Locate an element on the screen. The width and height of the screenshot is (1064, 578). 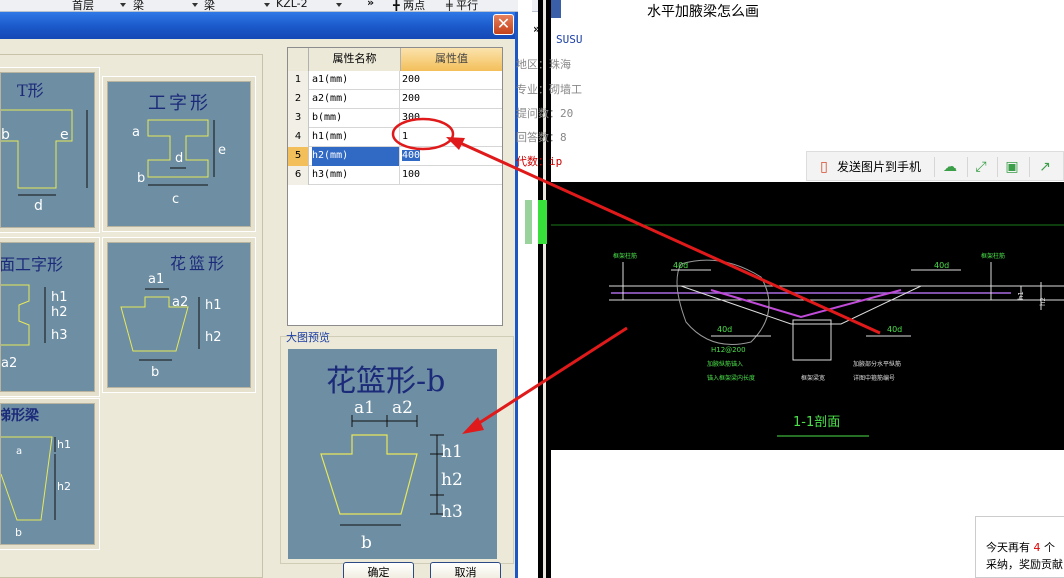
cad-section-label: 1-1剖面 is located at coordinates (816, 422).